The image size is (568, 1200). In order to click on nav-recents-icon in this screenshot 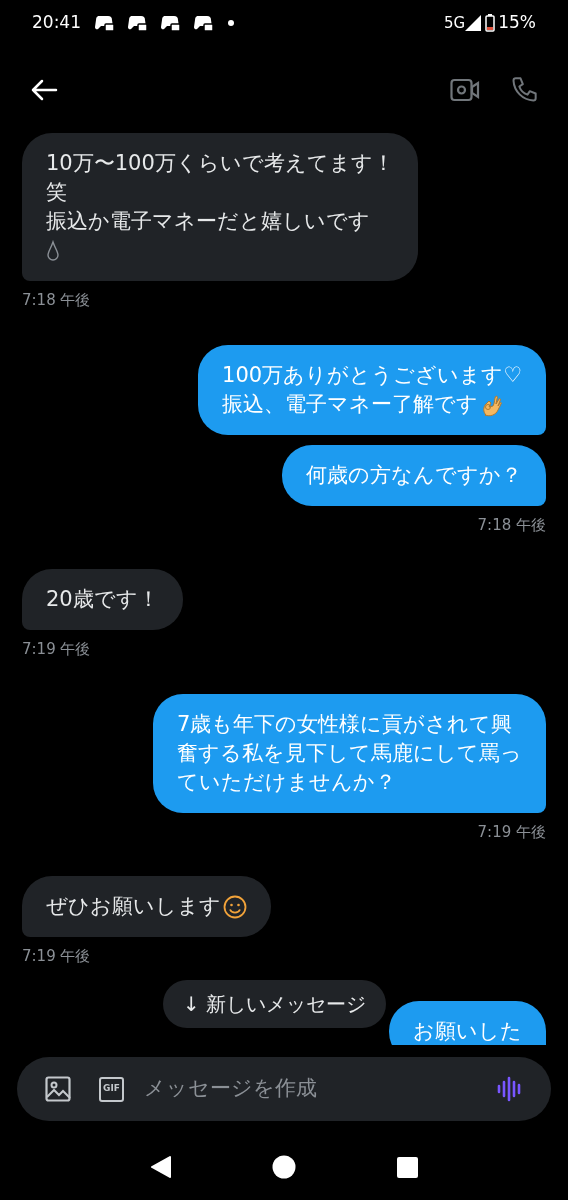, I will do `click(407, 1167)`.